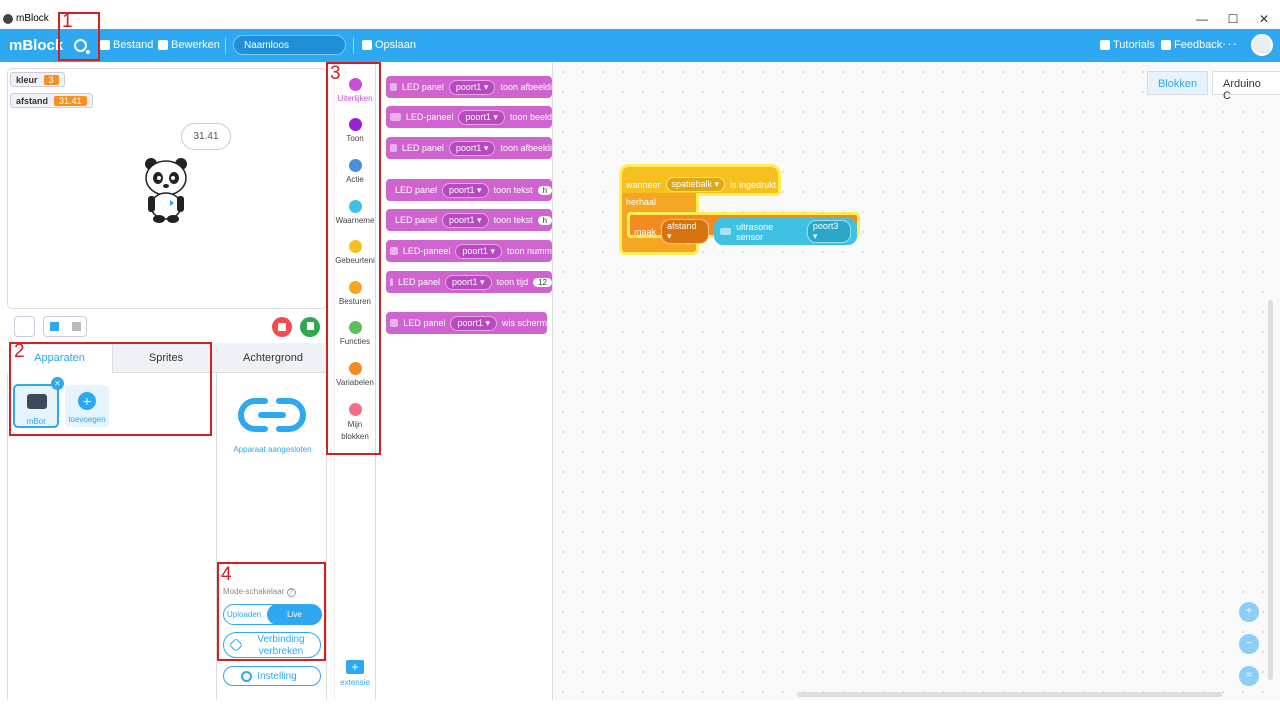 This screenshot has height=720, width=1280. I want to click on tutorials-label: Tutorials, so click(1134, 45).